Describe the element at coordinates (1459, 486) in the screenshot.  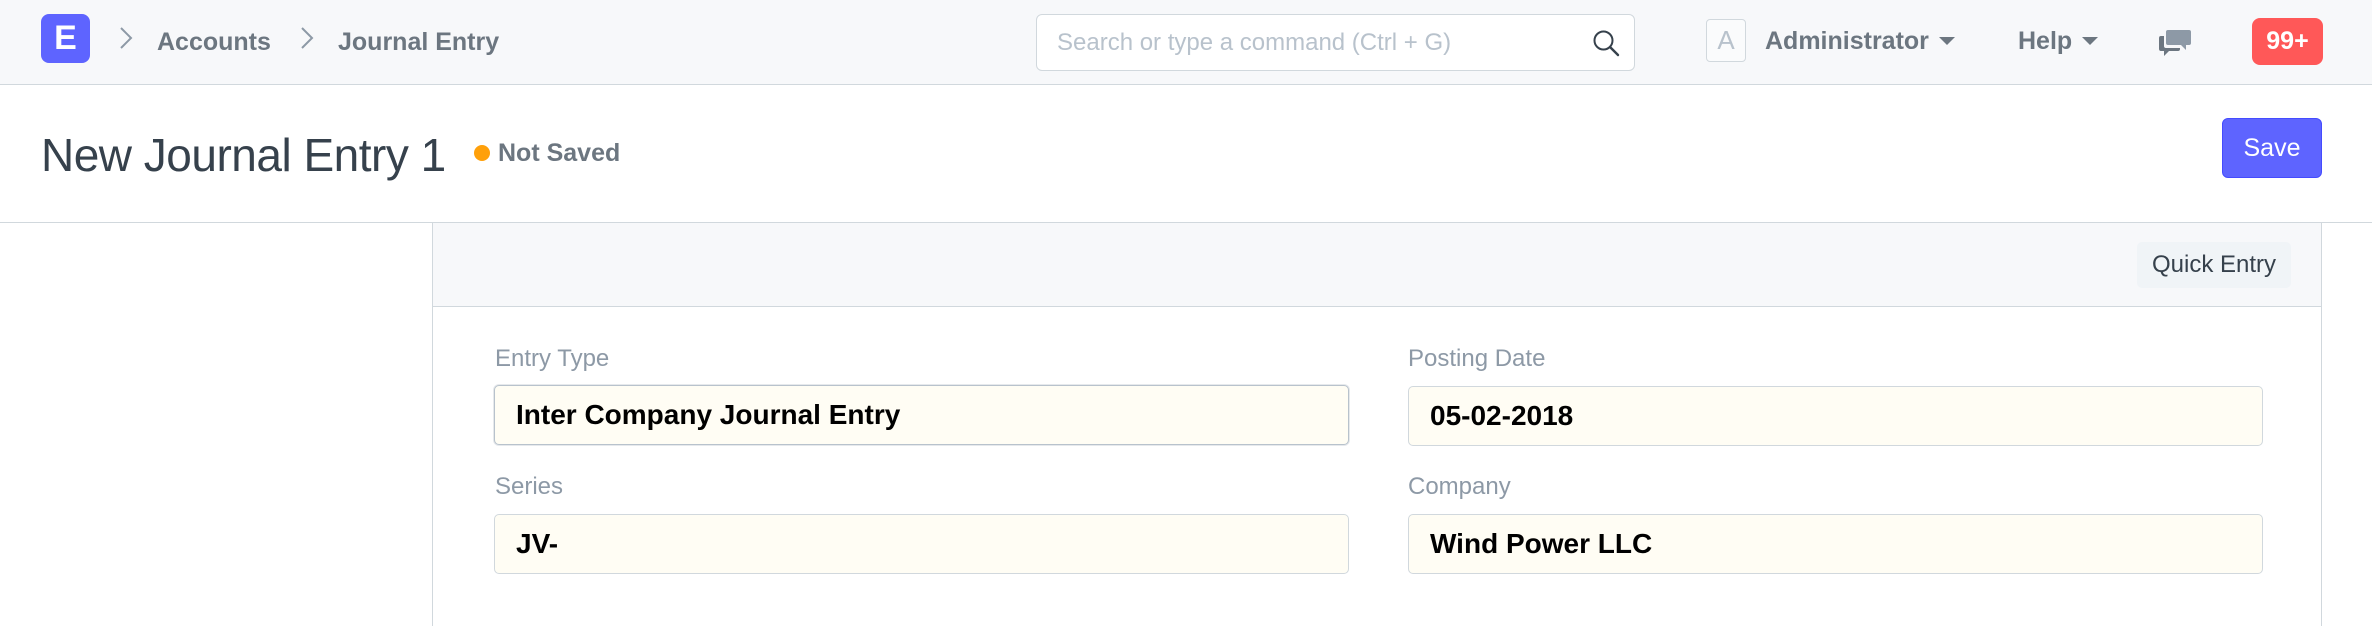
I see `company-label: Company` at that location.